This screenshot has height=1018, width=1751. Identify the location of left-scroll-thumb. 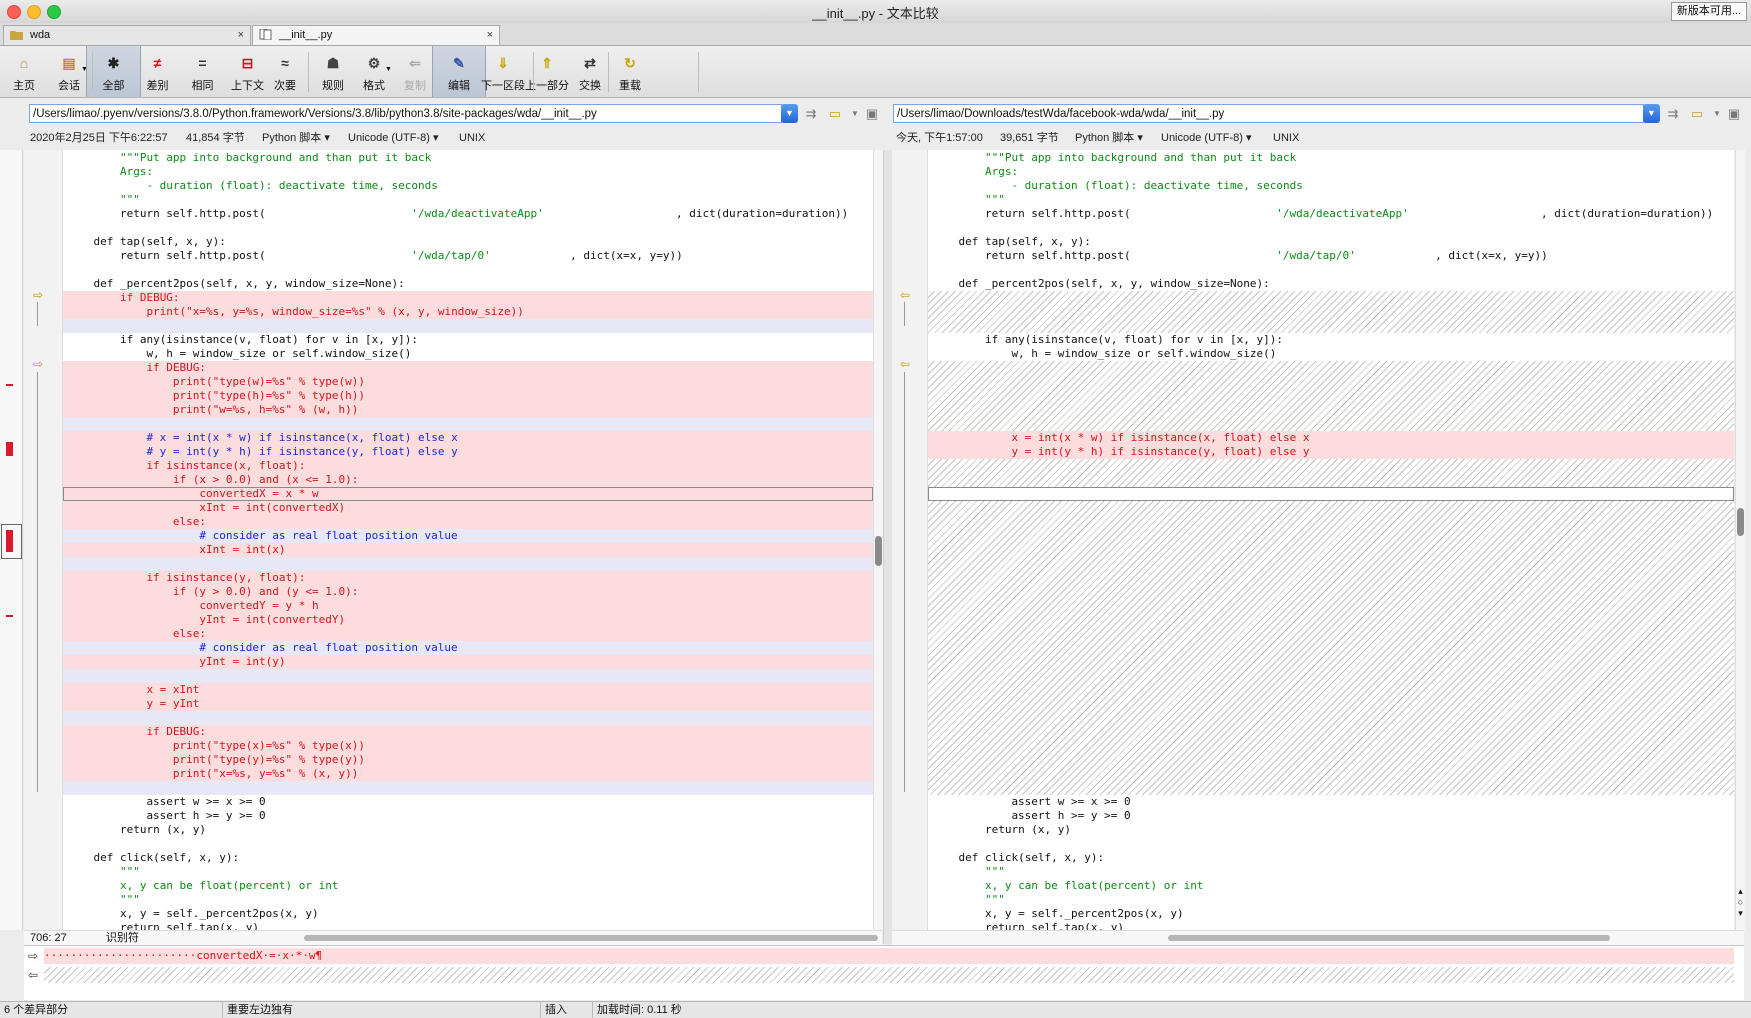
(878, 551).